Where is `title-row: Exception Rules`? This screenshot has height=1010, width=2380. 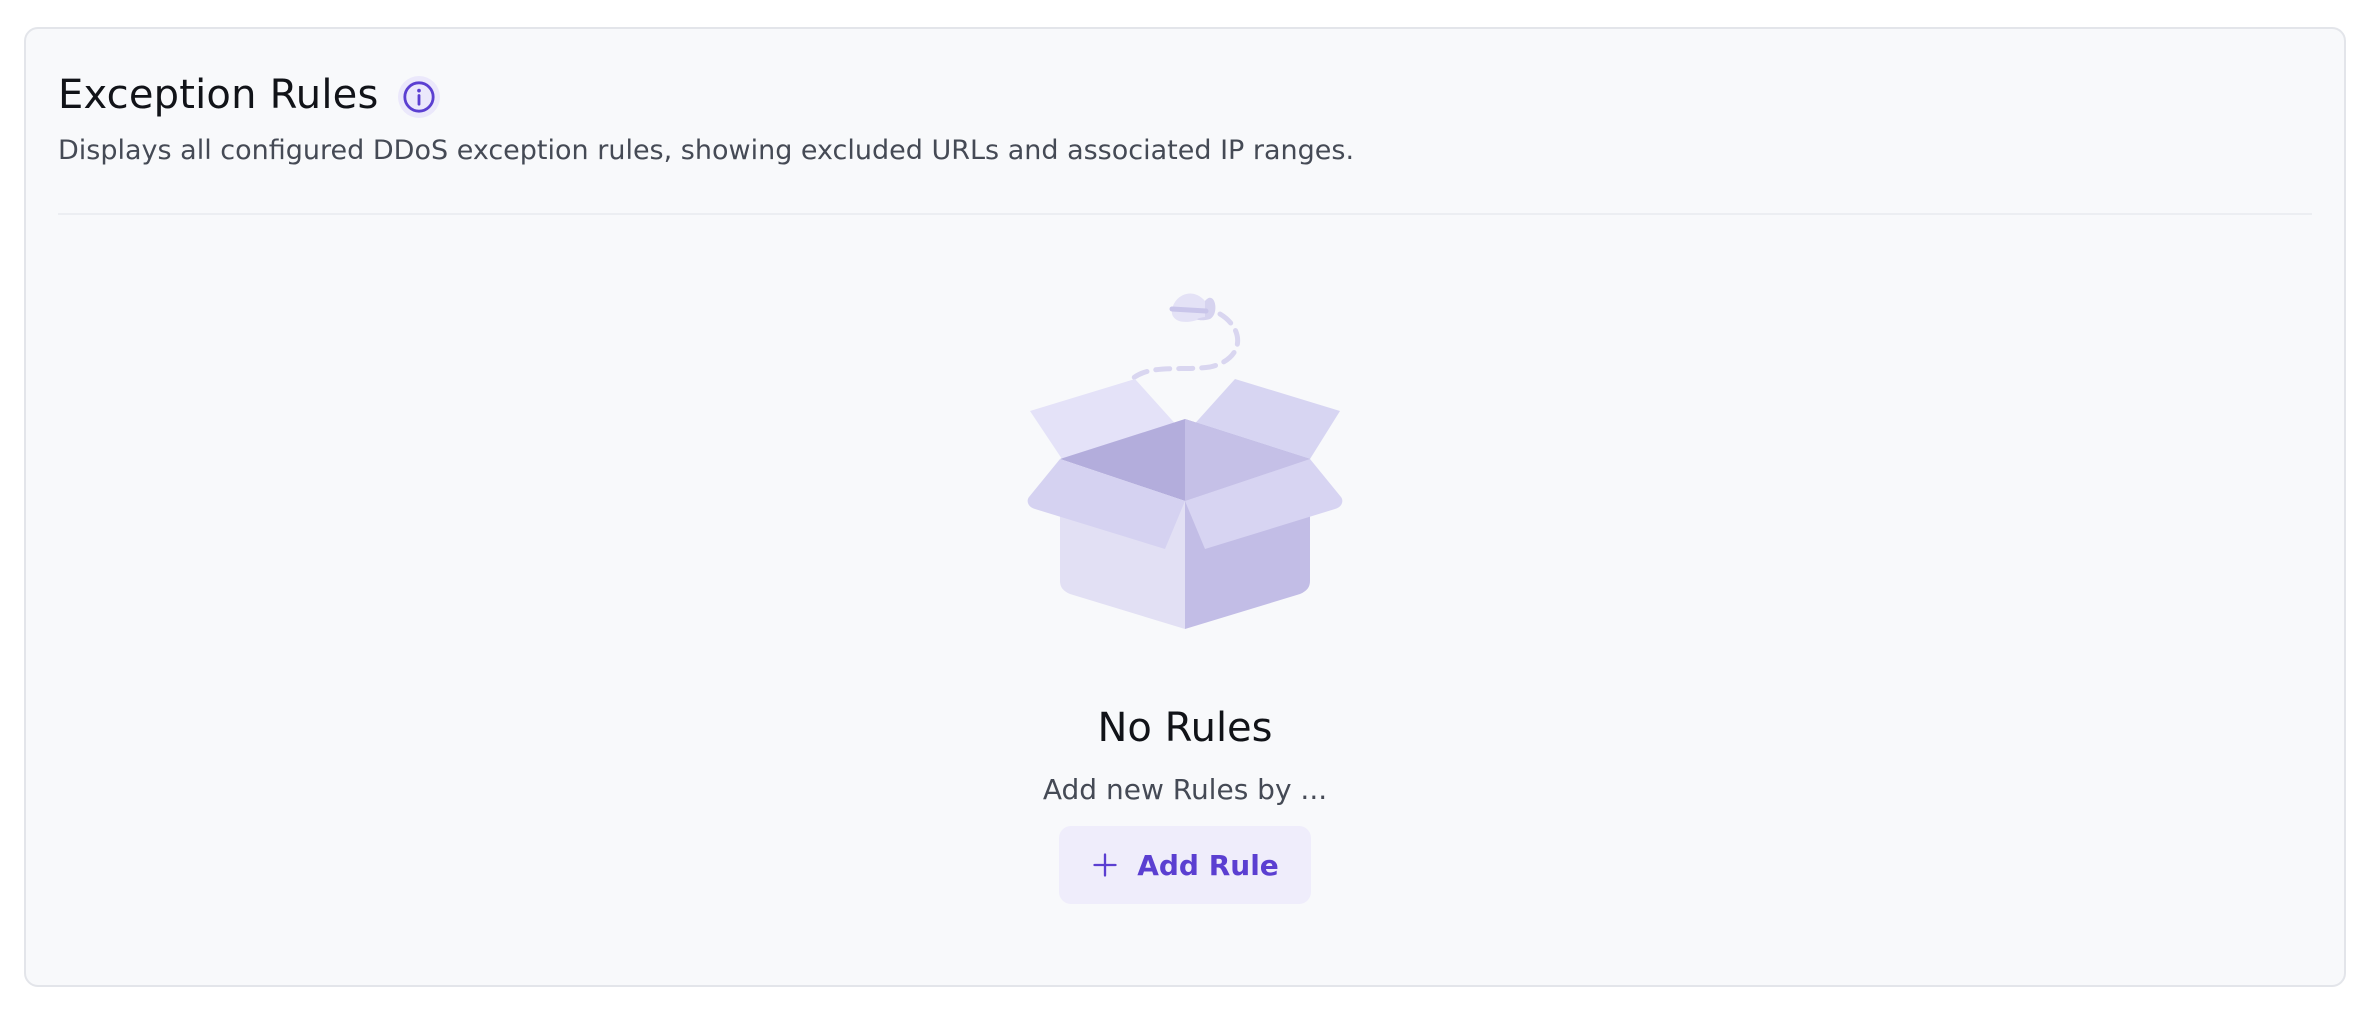 title-row: Exception Rules is located at coordinates (1185, 95).